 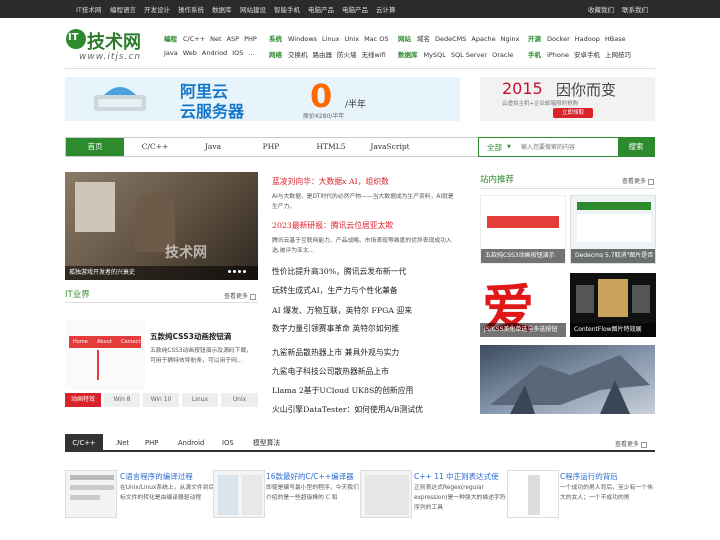 What do you see at coordinates (312, 493) in the screenshot?
I see `article-summary: 即使是编写最小型的程序，今天我们介绍的是一些超级棒的 C 和` at bounding box center [312, 493].